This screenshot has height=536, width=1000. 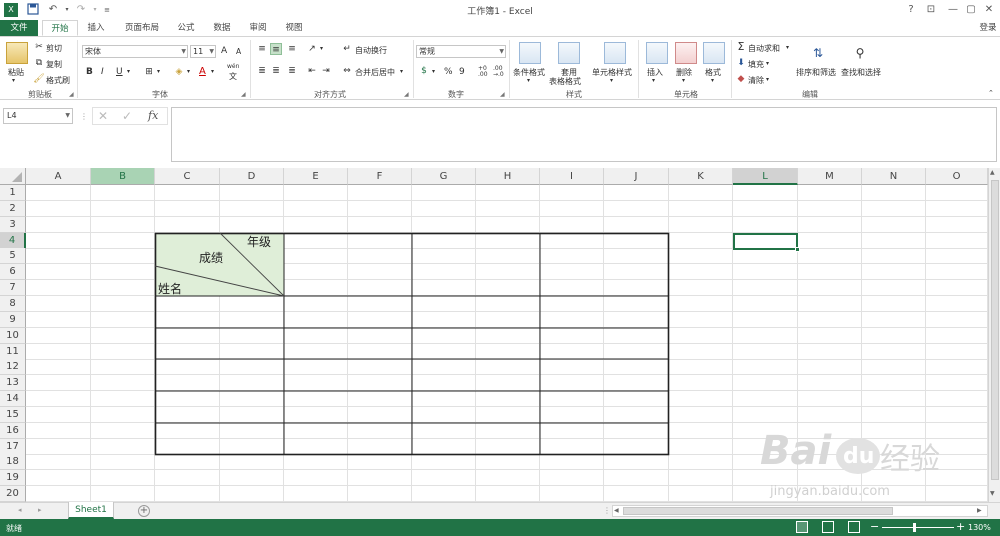 I want to click on font-size-select: 11 ▼, so click(x=203, y=51).